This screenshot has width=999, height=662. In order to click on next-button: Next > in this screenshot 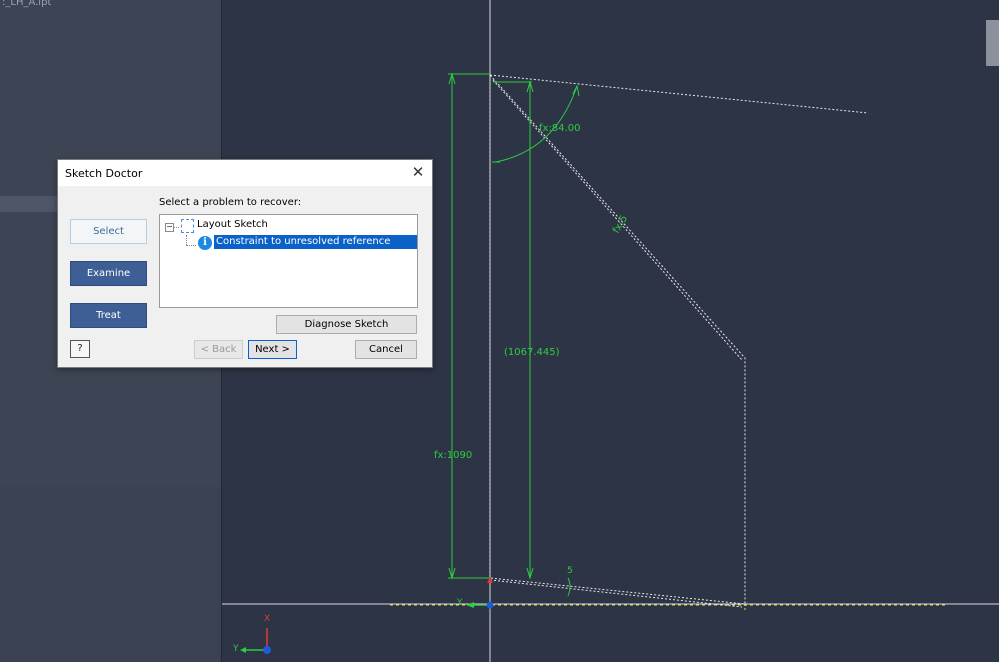, I will do `click(272, 349)`.